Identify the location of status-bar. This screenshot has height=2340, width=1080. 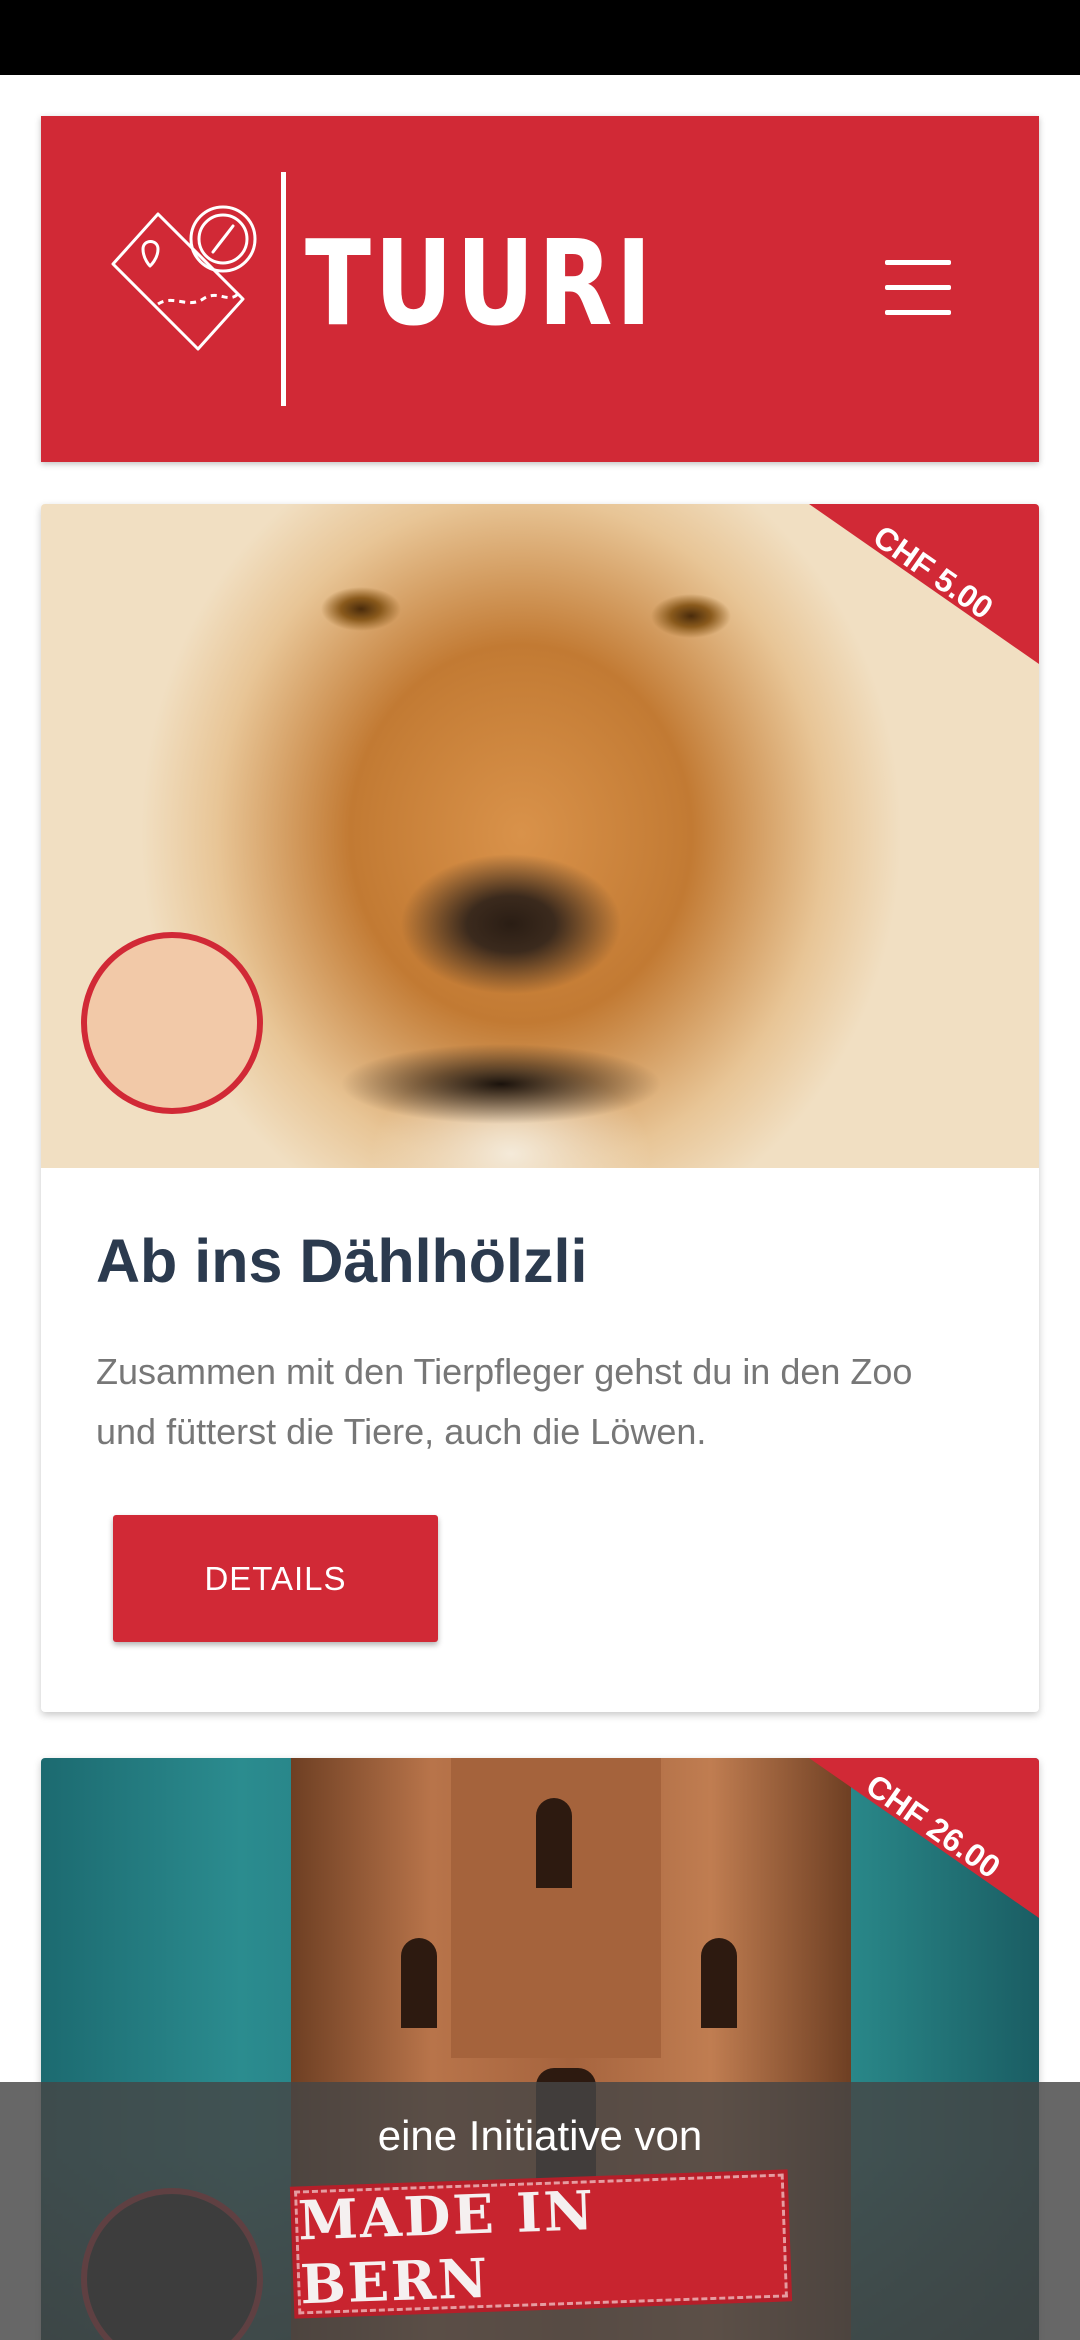
(540, 37).